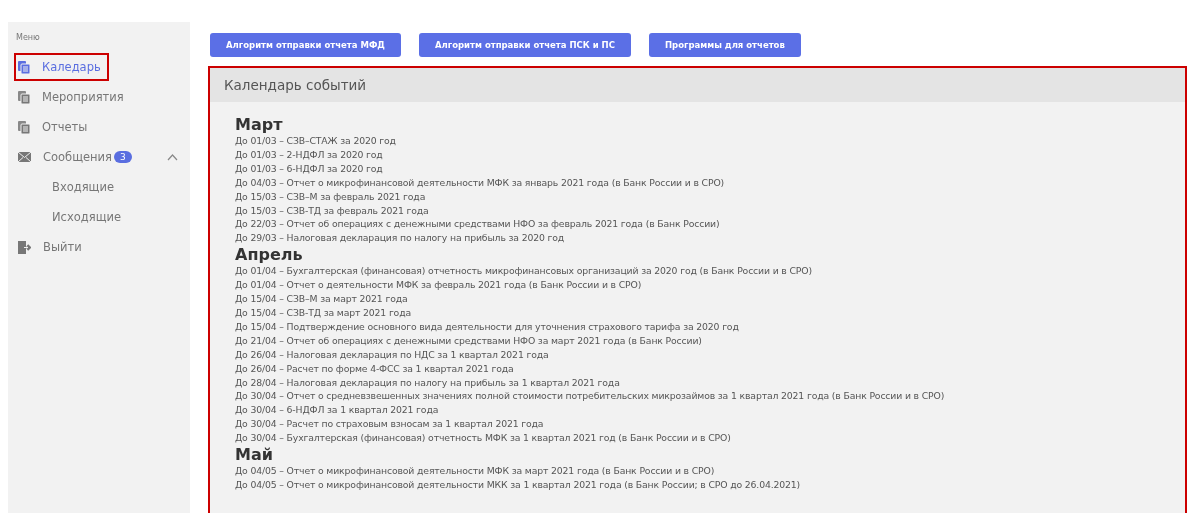 The height and width of the screenshot is (513, 1197). What do you see at coordinates (524, 271) in the screenshot?
I see `event-line: До 01/04 – Бухгалтерская (финансовая) отчетность микрофинансовых организаций за 2020 год (в Банк России и в СРО)` at bounding box center [524, 271].